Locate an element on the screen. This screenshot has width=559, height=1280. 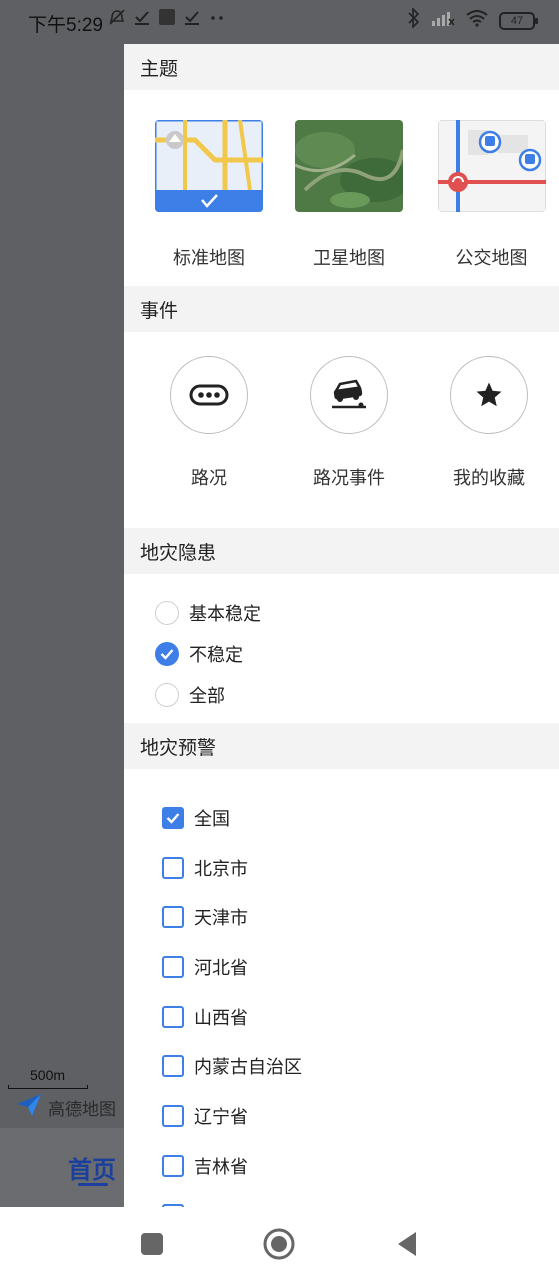
status-bar: 下午5:29 47 is located at coordinates (279, 22).